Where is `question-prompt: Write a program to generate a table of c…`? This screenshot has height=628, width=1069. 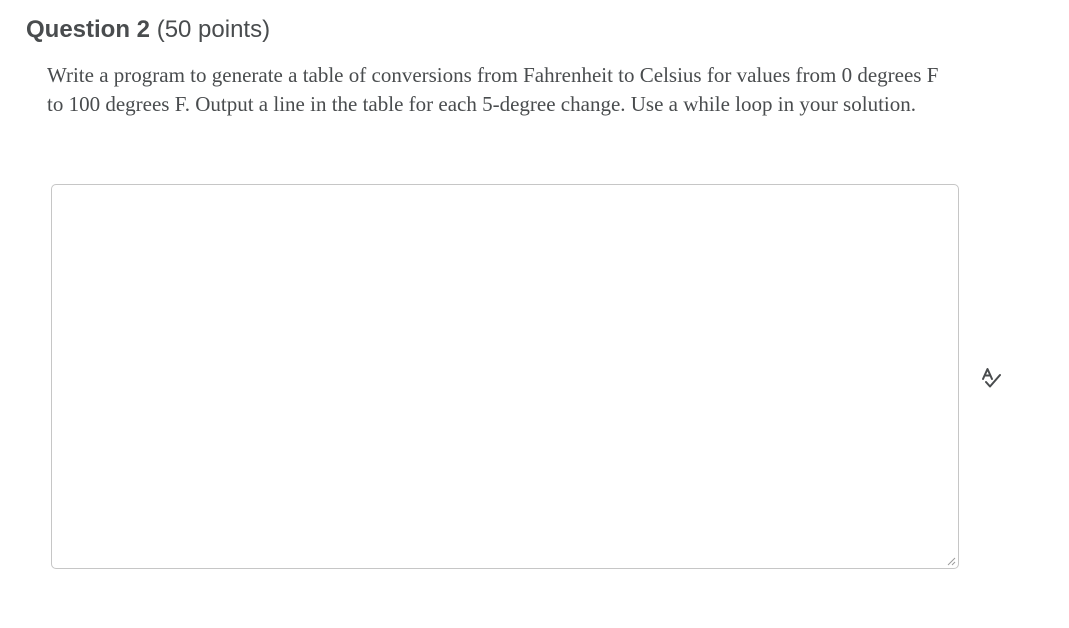
question-prompt: Write a program to generate a table of c… is located at coordinates (493, 89).